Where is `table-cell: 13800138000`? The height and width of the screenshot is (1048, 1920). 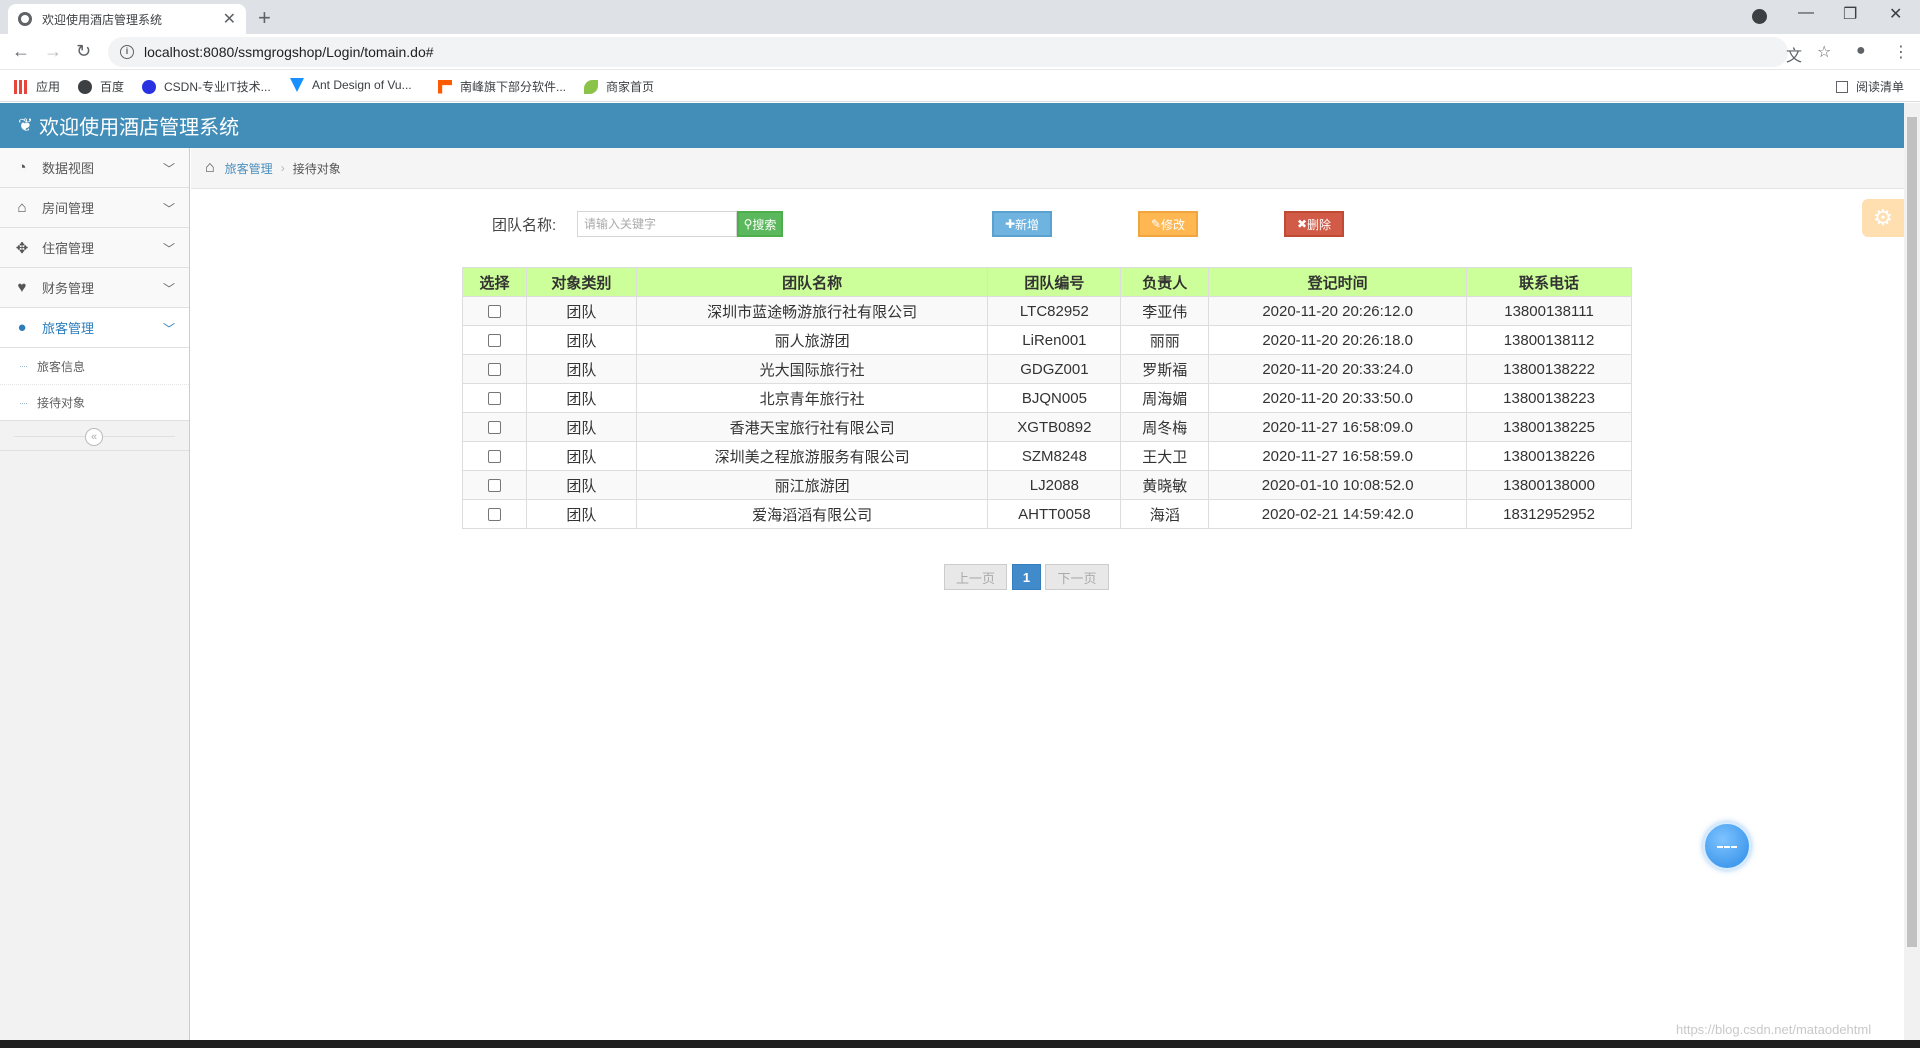 table-cell: 13800138000 is located at coordinates (1549, 485).